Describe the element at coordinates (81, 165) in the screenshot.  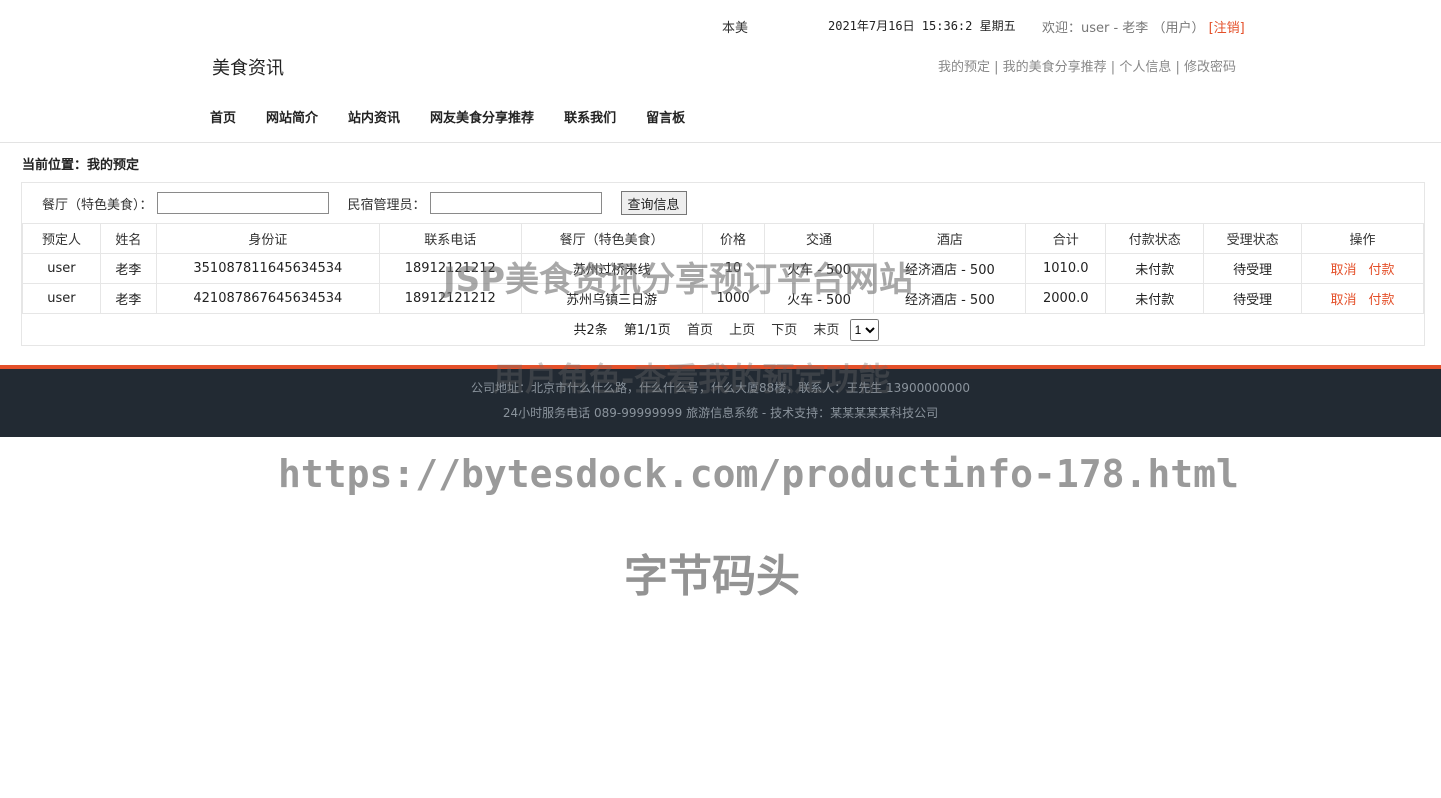
I see `breadcrumb: 当前位置：我的预定` at that location.